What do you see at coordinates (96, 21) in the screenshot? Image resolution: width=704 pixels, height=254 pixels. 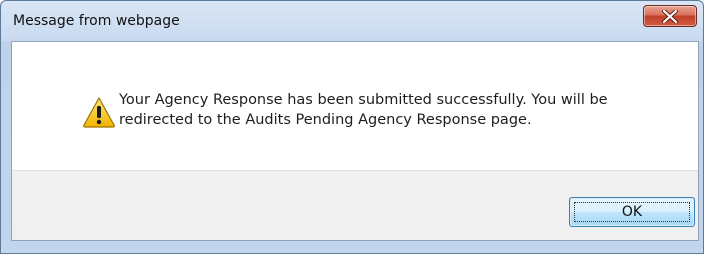 I see `dialog-title: Message from webpage` at bounding box center [96, 21].